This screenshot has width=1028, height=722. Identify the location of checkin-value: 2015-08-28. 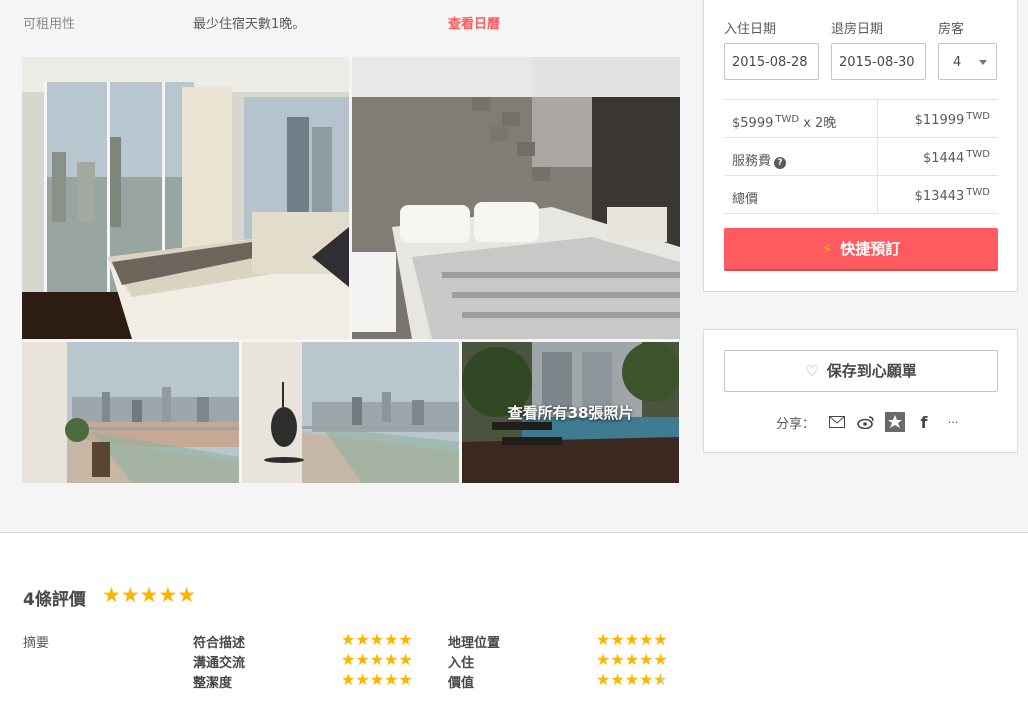
(770, 62).